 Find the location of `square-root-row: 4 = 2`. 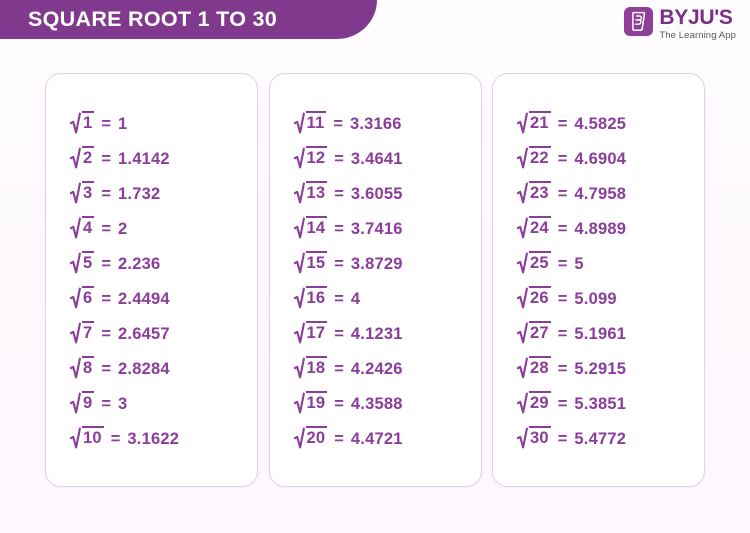

square-root-row: 4 = 2 is located at coordinates (151, 227).